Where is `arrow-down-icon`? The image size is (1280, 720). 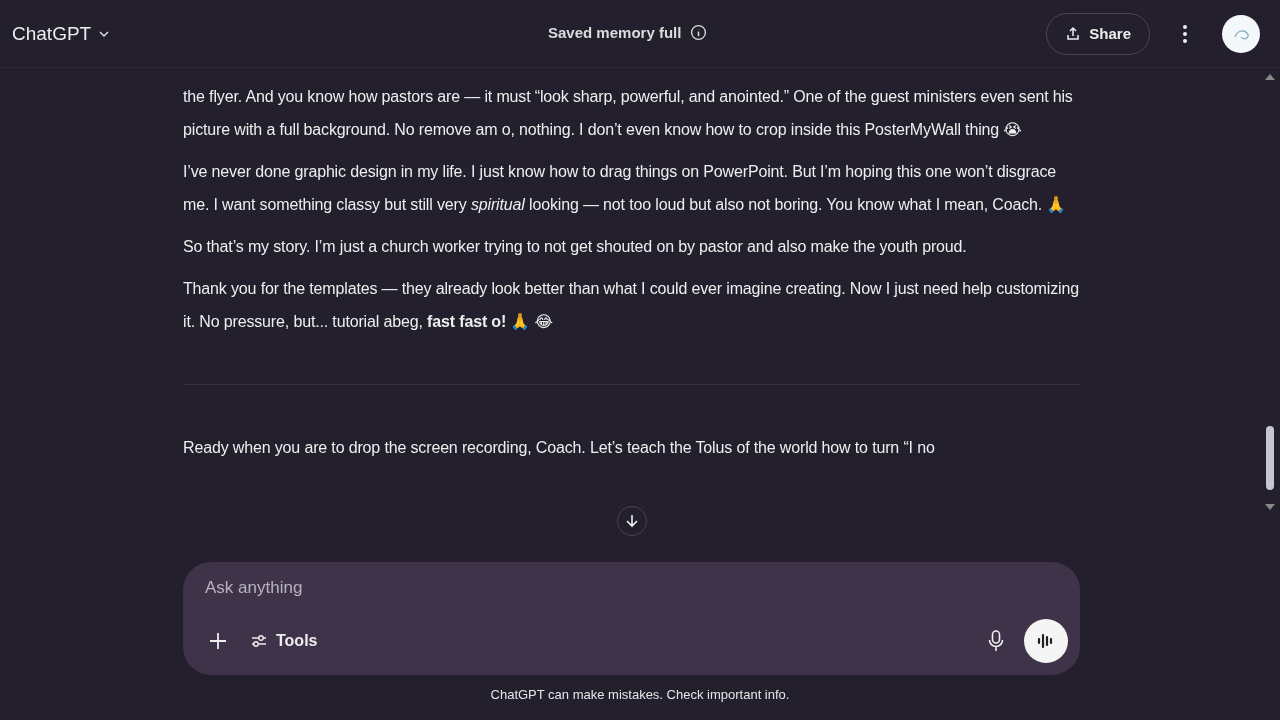
arrow-down-icon is located at coordinates (632, 521).